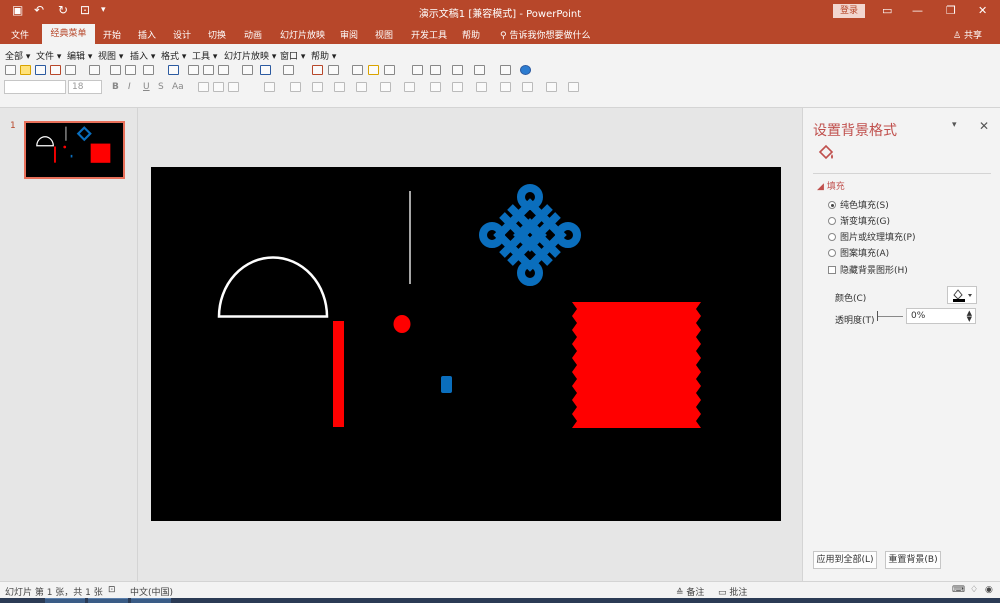 The image size is (1000, 603). What do you see at coordinates (913, 560) in the screenshot?
I see `reset-background-button: 重置背景(B)` at bounding box center [913, 560].